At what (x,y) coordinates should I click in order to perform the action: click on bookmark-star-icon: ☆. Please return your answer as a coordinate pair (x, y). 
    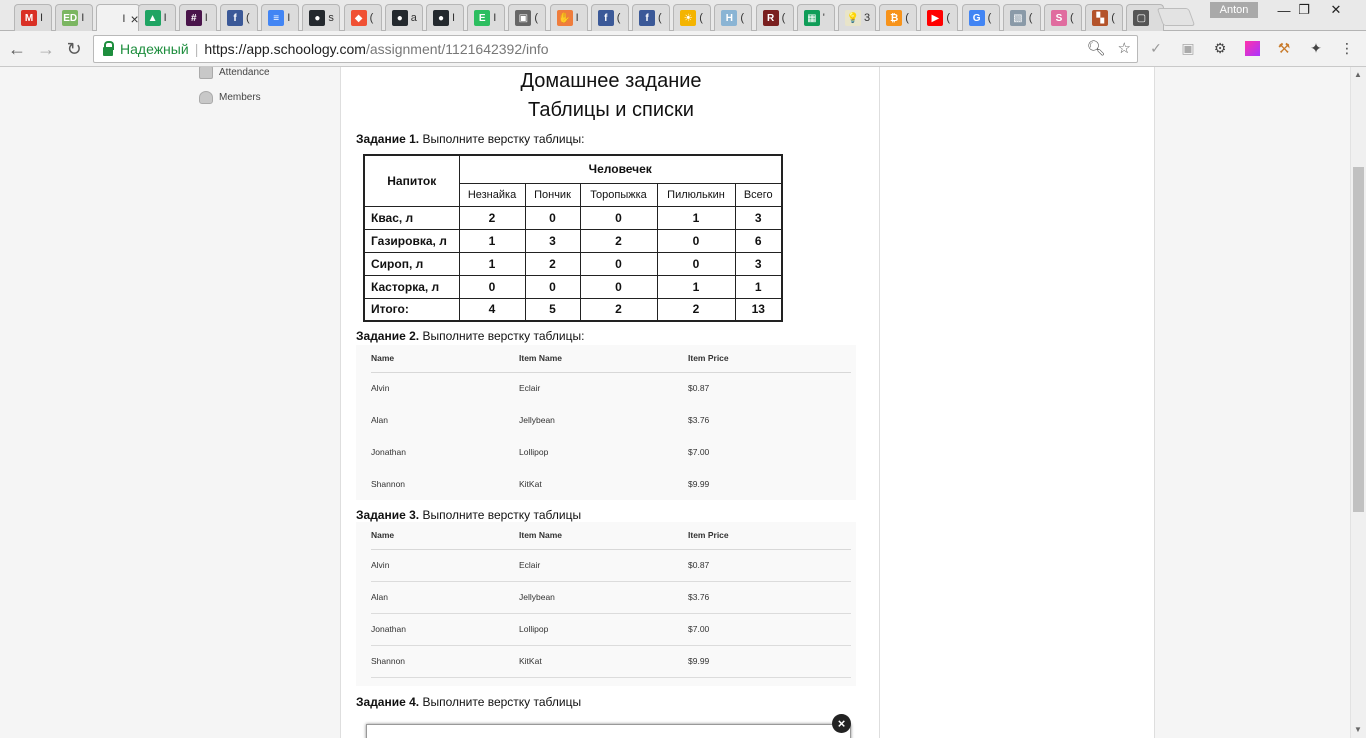
    Looking at the image, I should click on (1124, 48).